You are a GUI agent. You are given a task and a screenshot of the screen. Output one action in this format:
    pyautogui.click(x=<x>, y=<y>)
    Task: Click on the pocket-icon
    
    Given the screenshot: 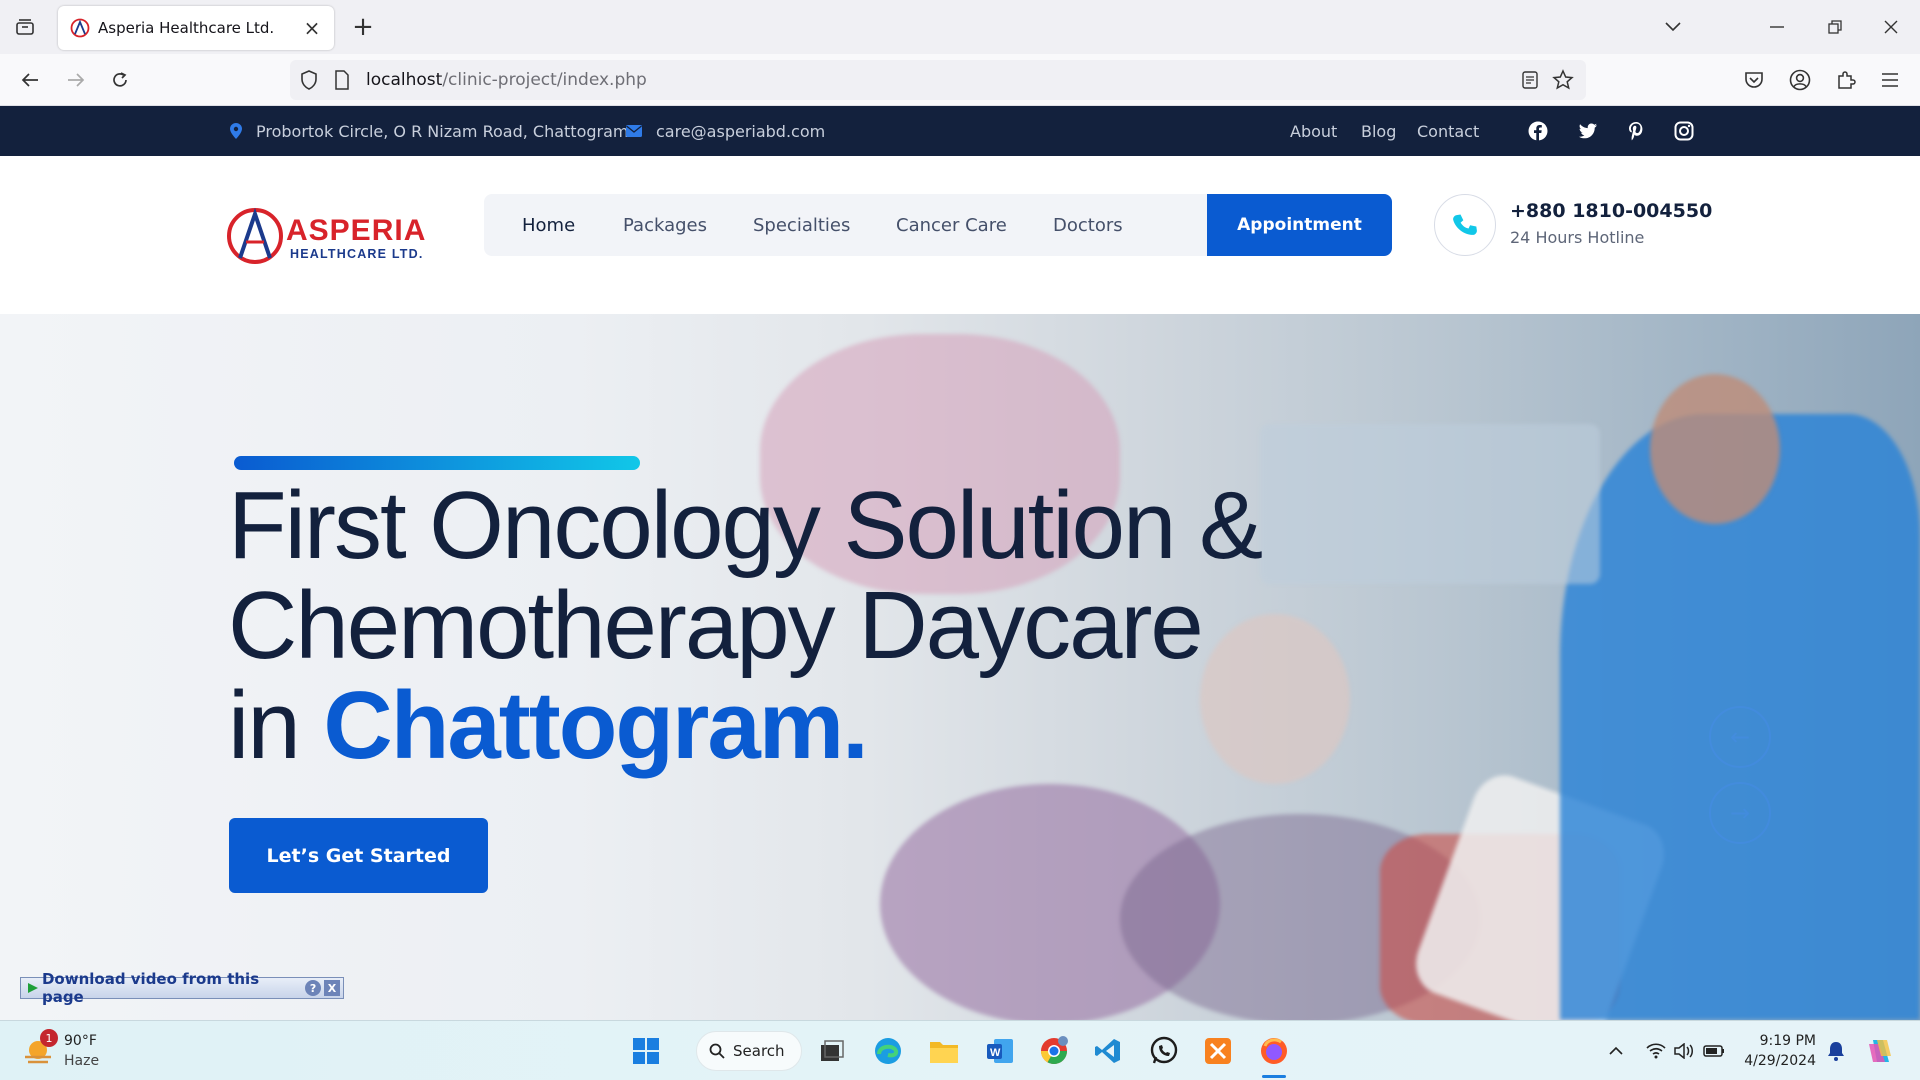 What is the action you would take?
    pyautogui.click(x=1754, y=80)
    